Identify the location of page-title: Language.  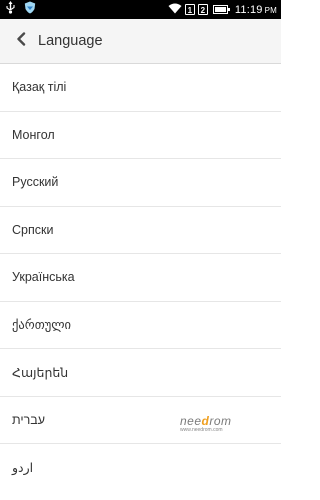
(70, 41).